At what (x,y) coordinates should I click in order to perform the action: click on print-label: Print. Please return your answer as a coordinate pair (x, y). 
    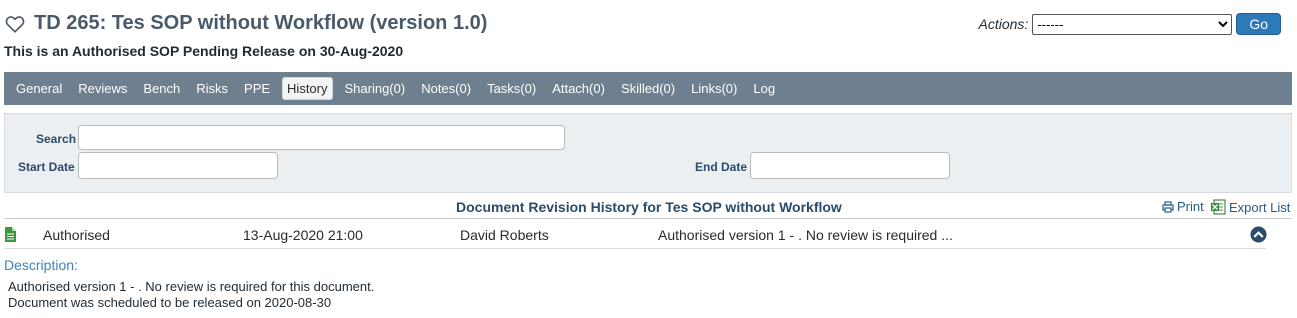
    Looking at the image, I should click on (1190, 206).